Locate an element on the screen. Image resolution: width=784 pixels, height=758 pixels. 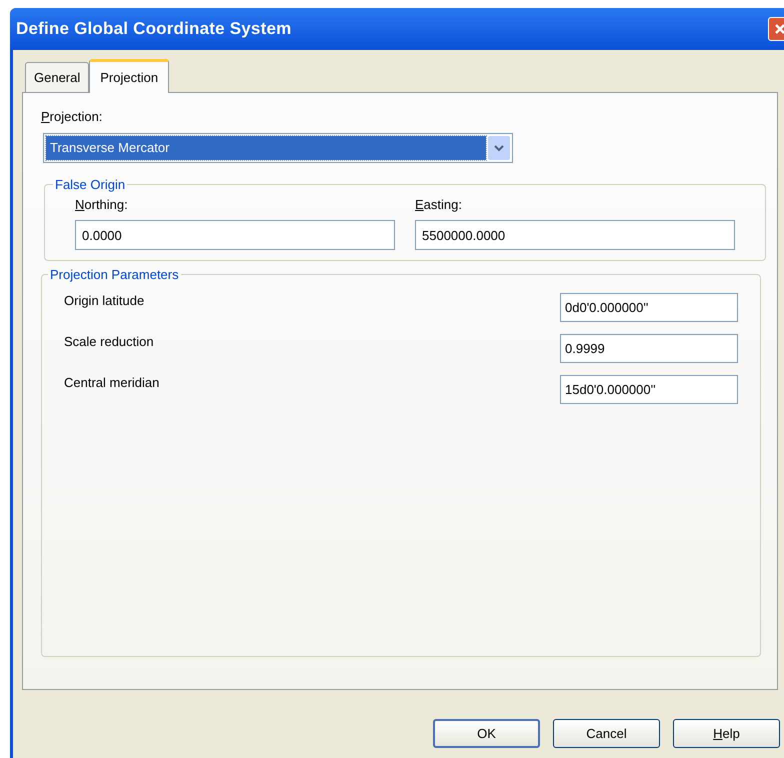
field-label: Easting: is located at coordinates (439, 205).